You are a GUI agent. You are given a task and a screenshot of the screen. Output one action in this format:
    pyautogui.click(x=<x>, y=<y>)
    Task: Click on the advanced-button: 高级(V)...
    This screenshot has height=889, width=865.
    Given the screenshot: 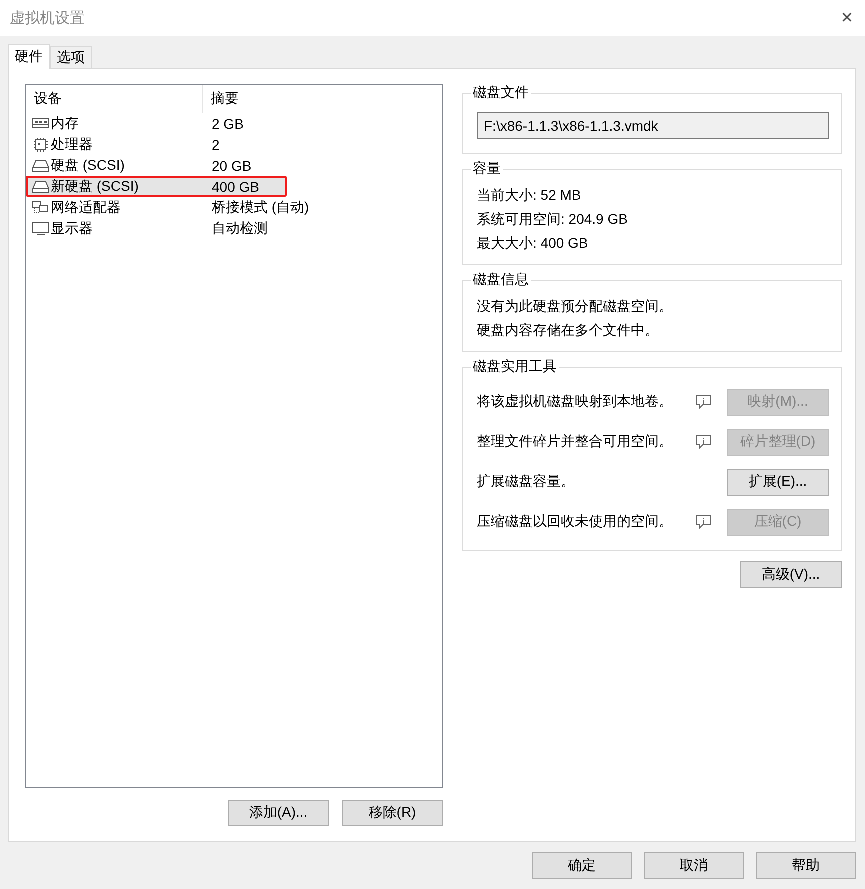 What is the action you would take?
    pyautogui.click(x=791, y=574)
    